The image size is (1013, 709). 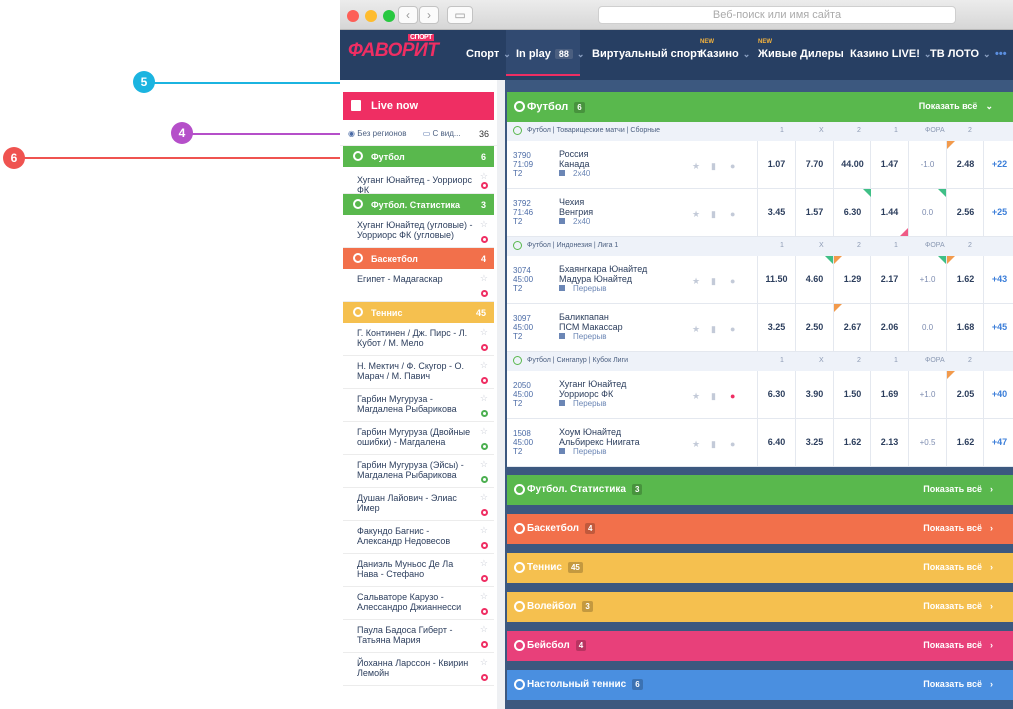 What do you see at coordinates (418, 570) in the screenshot?
I see `live-match-item: Даниэль Муньос Де Ла Нава - Стефано ☆` at bounding box center [418, 570].